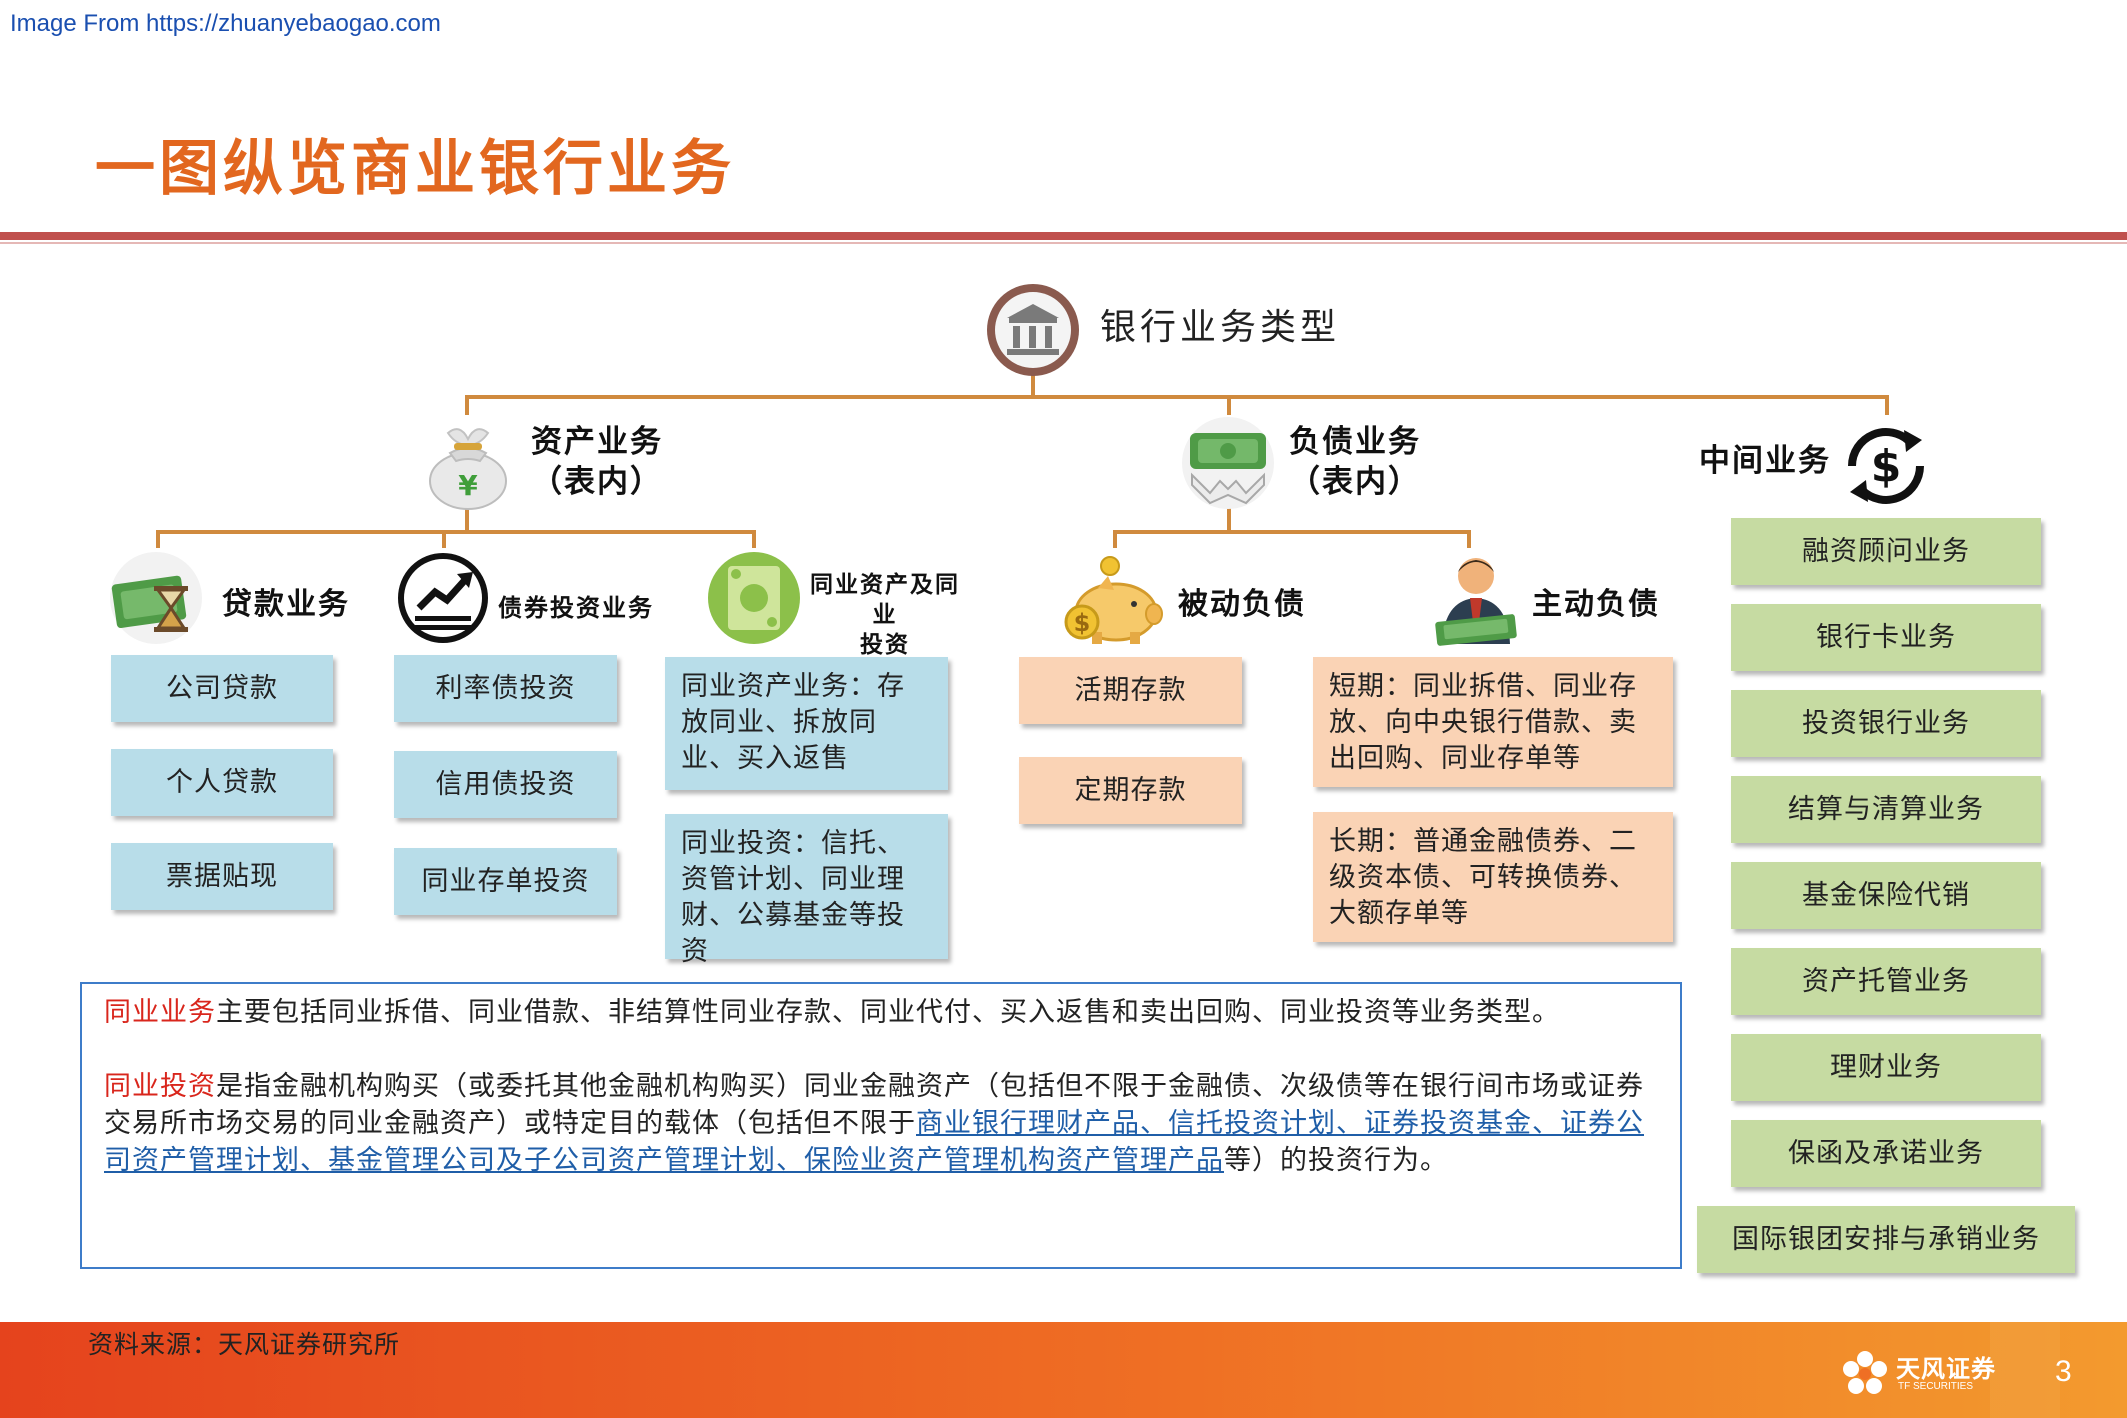  I want to click on page-number: 3, so click(2063, 1371).